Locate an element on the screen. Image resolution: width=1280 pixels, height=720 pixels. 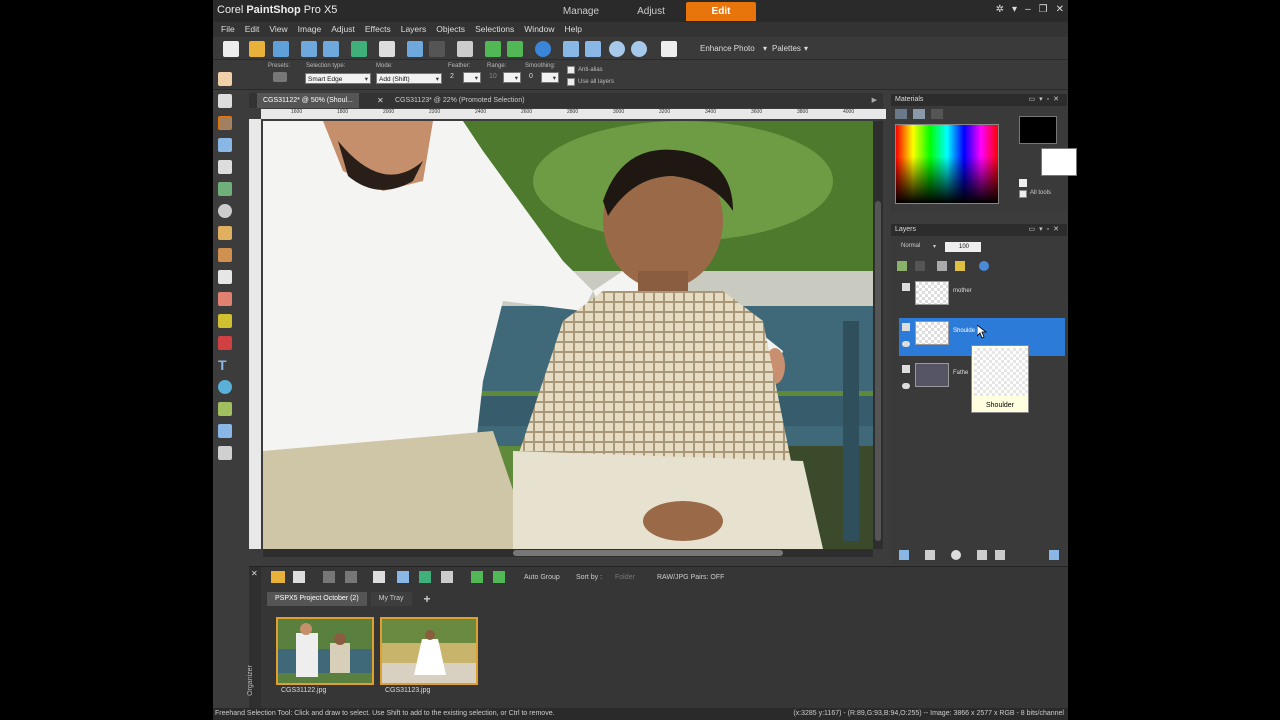
feather-stepper is located at coordinates (472, 78).